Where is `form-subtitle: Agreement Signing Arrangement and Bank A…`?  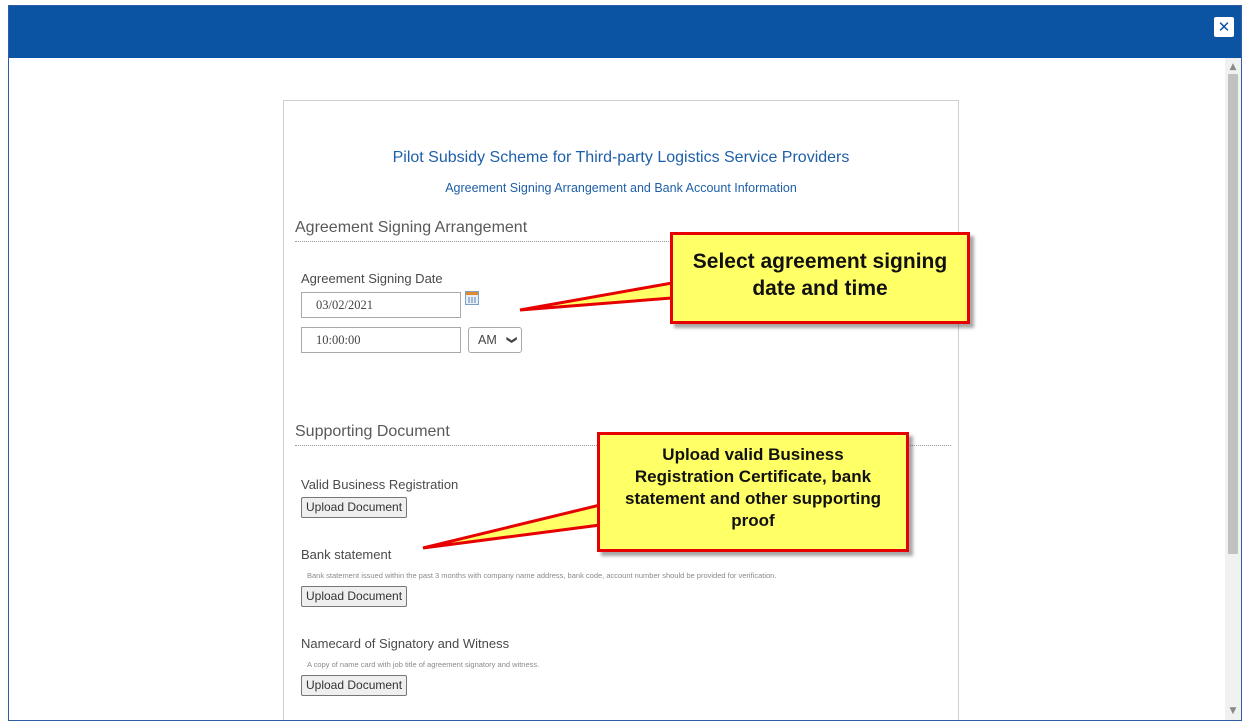 form-subtitle: Agreement Signing Arrangement and Bank A… is located at coordinates (621, 188).